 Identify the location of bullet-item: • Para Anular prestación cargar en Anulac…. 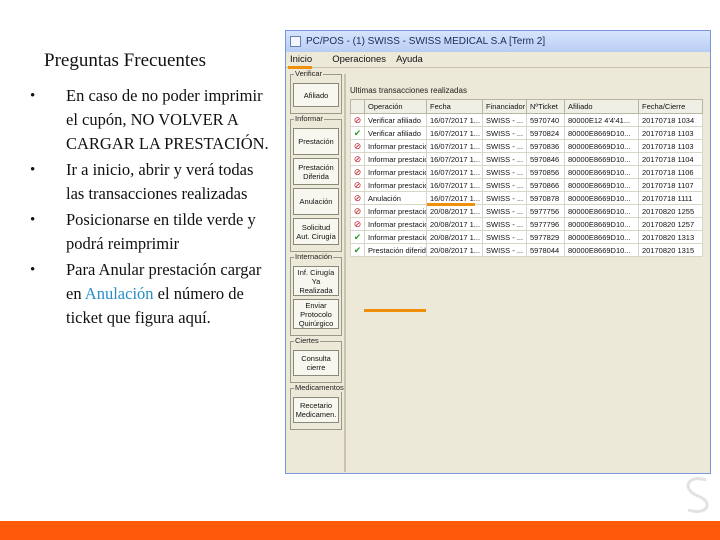
(150, 294).